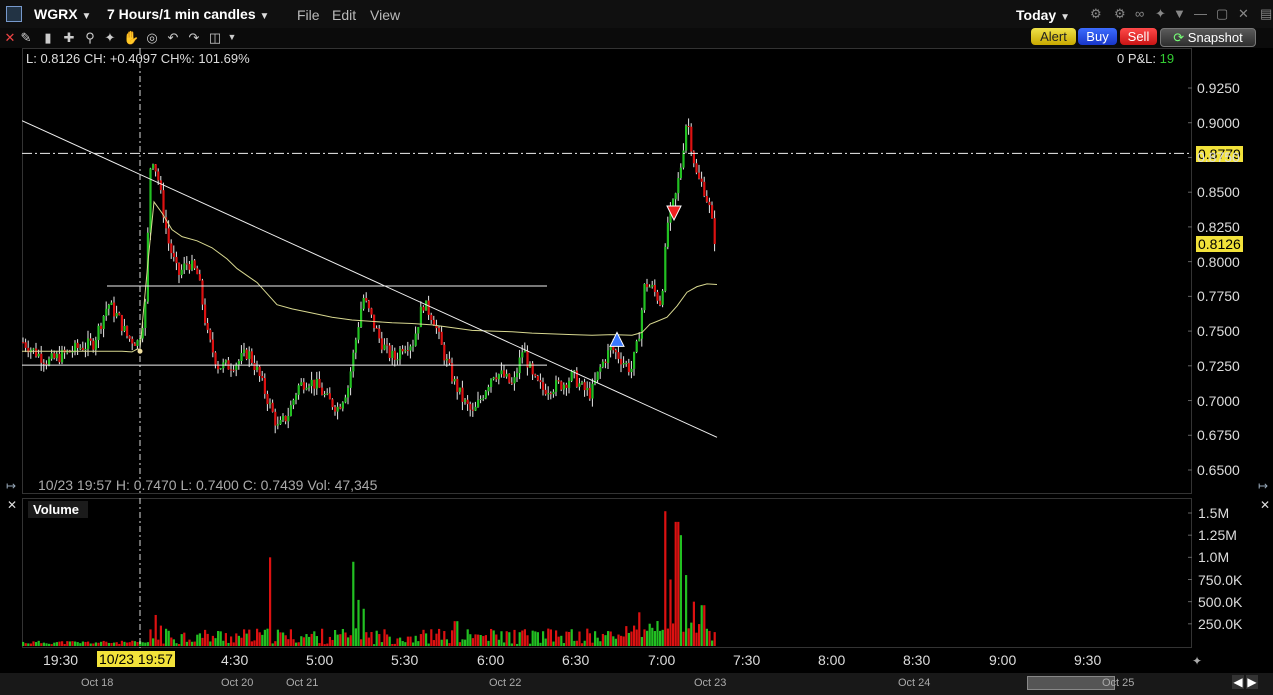 The image size is (1273, 695). What do you see at coordinates (173, 38) in the screenshot?
I see `undo-icon: ↶` at bounding box center [173, 38].